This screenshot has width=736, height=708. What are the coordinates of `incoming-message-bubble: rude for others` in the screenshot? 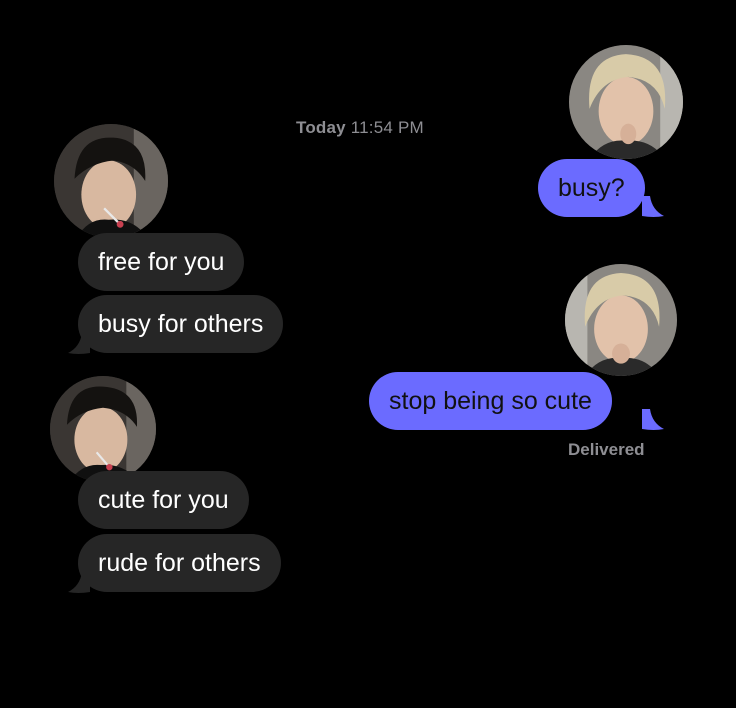 It's located at (179, 563).